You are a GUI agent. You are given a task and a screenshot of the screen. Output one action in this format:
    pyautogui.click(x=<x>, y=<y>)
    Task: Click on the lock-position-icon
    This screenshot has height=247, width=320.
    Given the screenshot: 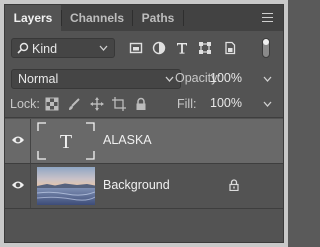 What is the action you would take?
    pyautogui.click(x=97, y=104)
    